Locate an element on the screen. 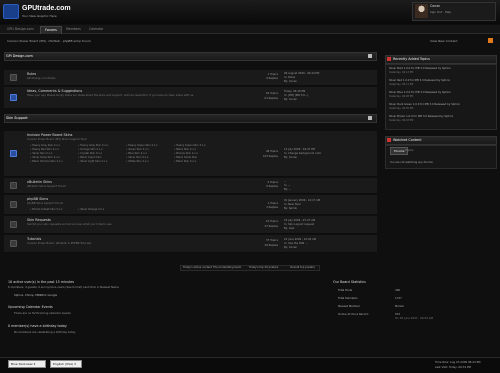 This screenshot has width=500, height=373. tab-members: Members is located at coordinates (73, 29).